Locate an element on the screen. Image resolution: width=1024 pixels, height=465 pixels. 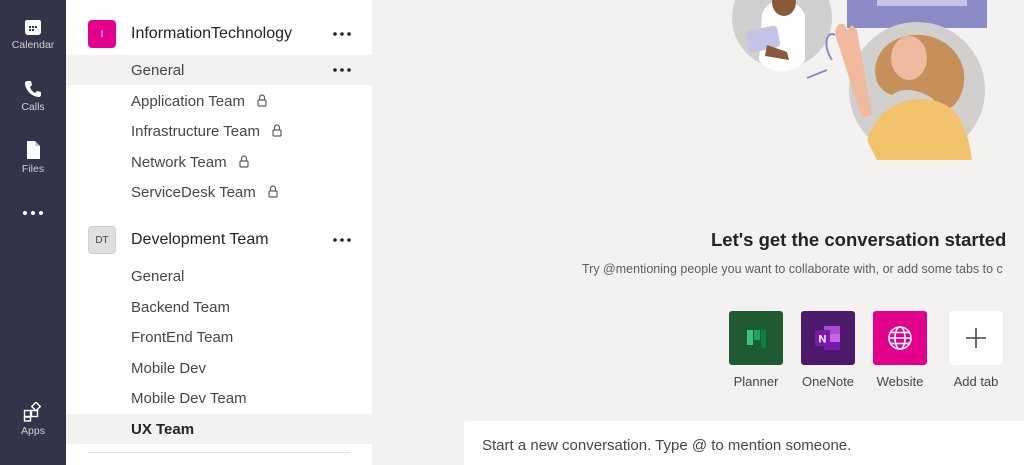
channel-ux-team: UX Team is located at coordinates (219, 429).